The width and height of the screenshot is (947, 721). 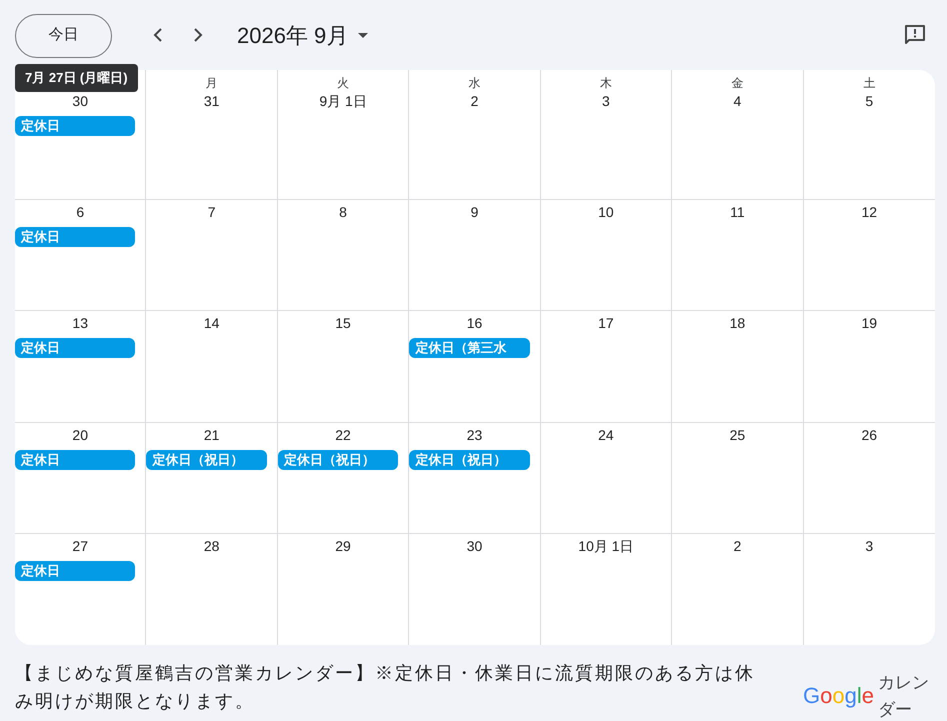 What do you see at coordinates (343, 212) in the screenshot?
I see `date-label: 8` at bounding box center [343, 212].